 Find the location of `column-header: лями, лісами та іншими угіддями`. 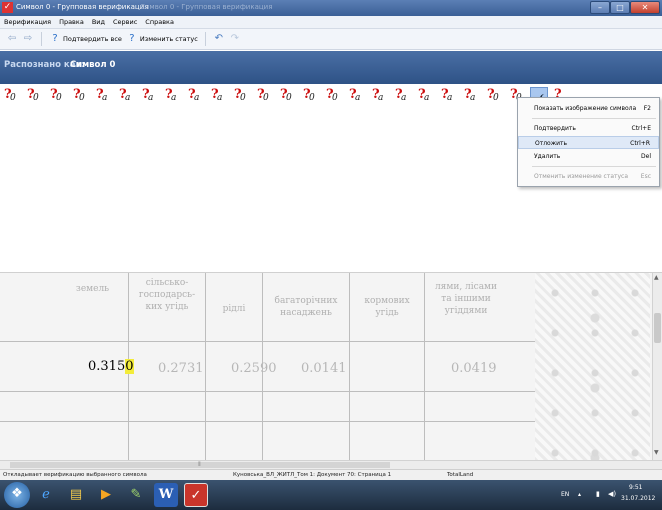

column-header: лями, лісами та іншими угіддями is located at coordinates (466, 299).